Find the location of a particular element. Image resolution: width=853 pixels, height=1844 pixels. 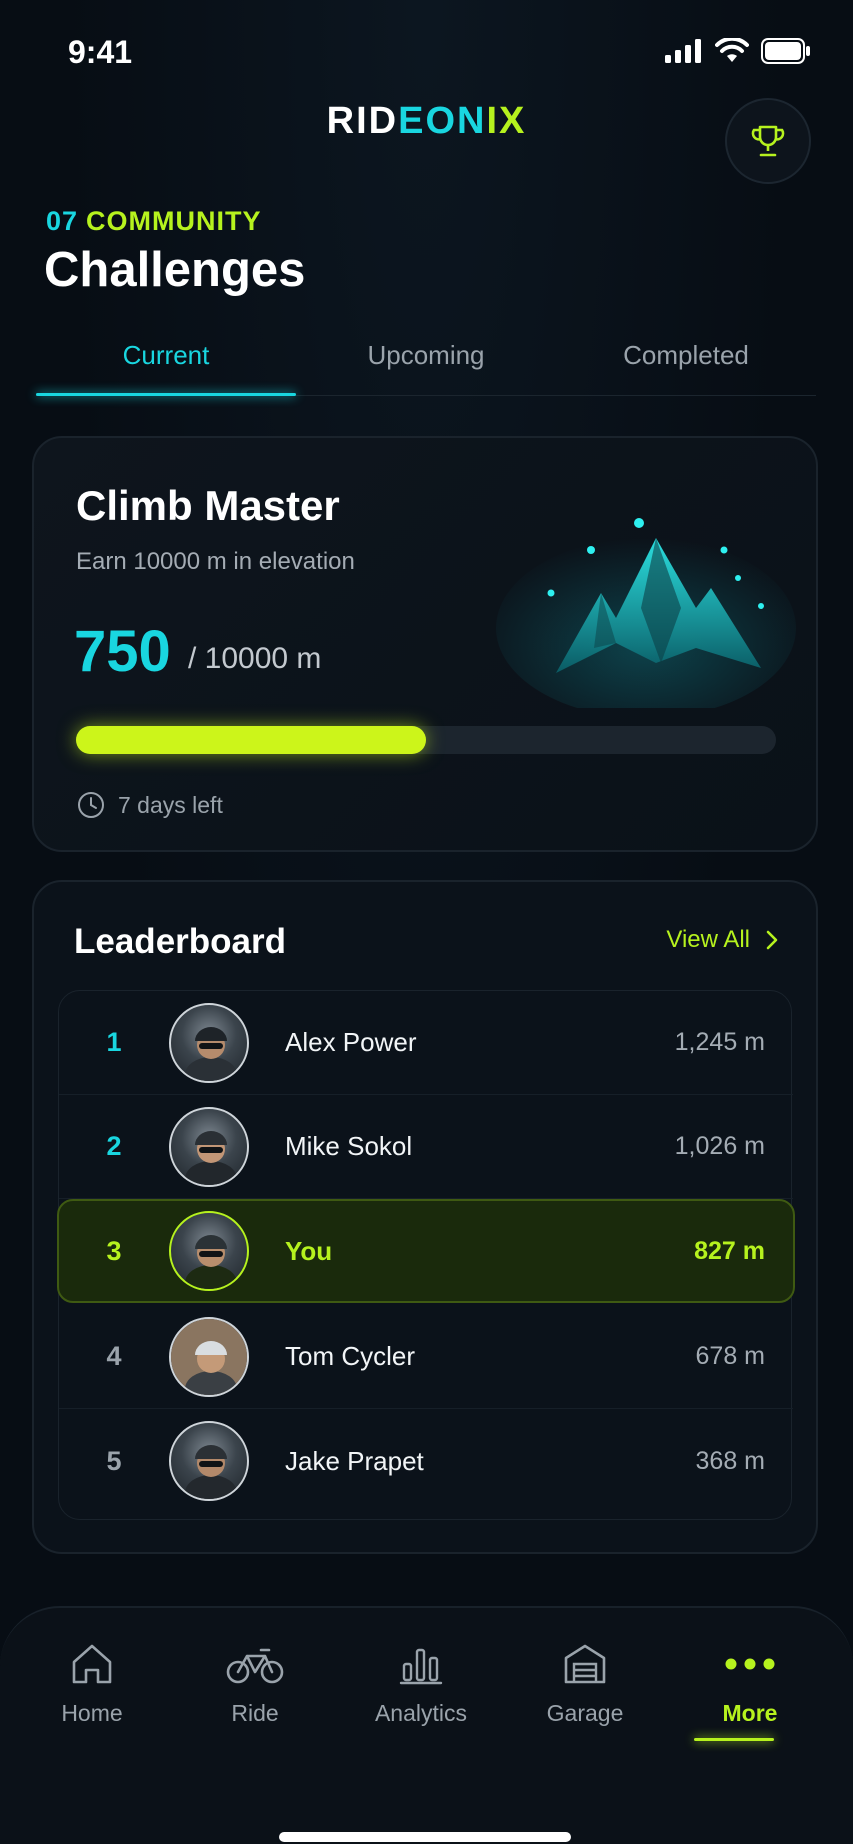

bicycle-icon is located at coordinates (255, 1666).